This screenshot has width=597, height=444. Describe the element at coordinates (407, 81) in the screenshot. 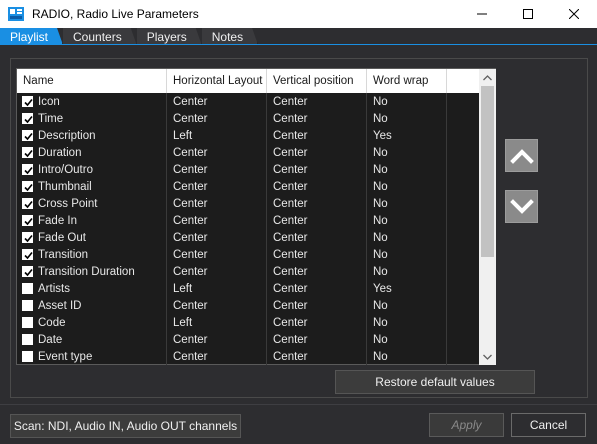

I see `header-word-wrap: Word wrap` at that location.